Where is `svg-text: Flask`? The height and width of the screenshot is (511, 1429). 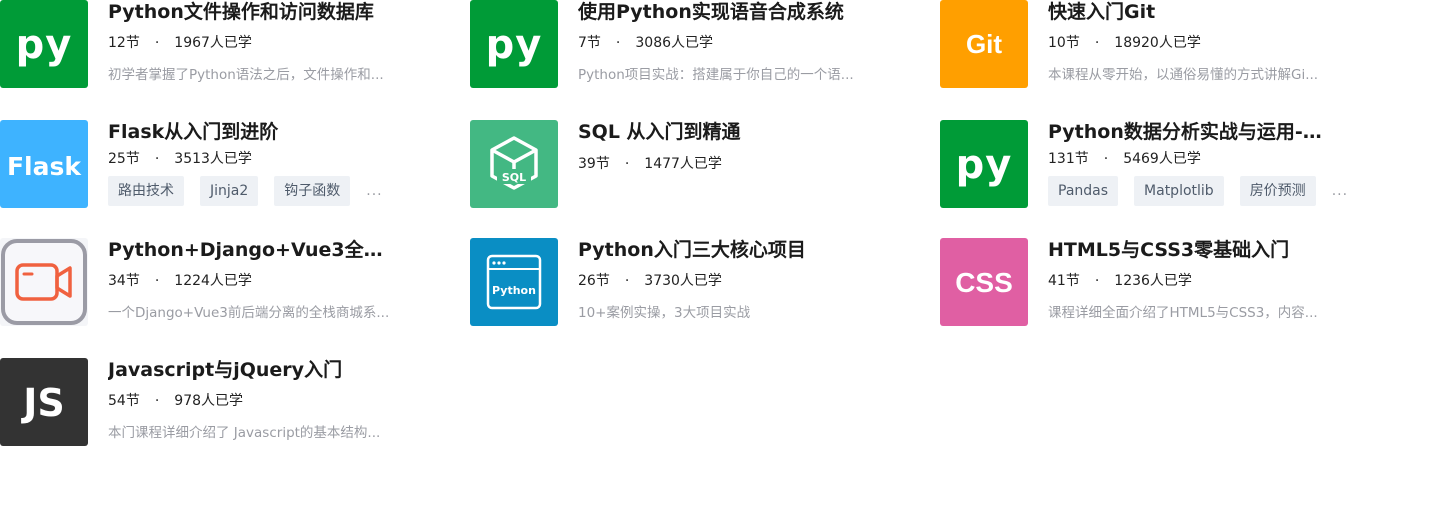 svg-text: Flask is located at coordinates (44, 166).